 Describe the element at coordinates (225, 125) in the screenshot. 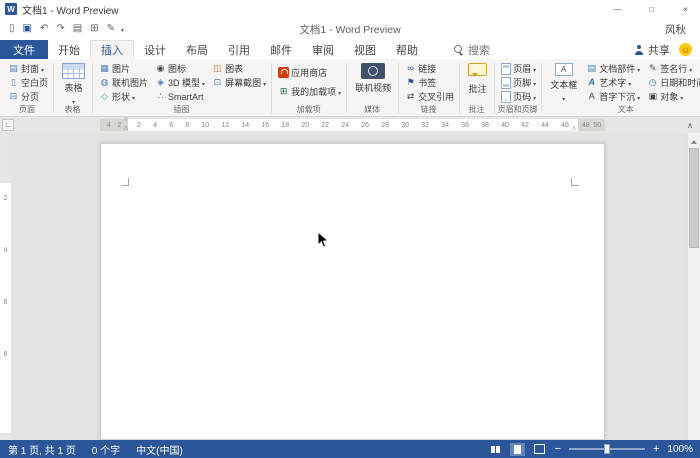

I see `ruler-number: 12` at that location.